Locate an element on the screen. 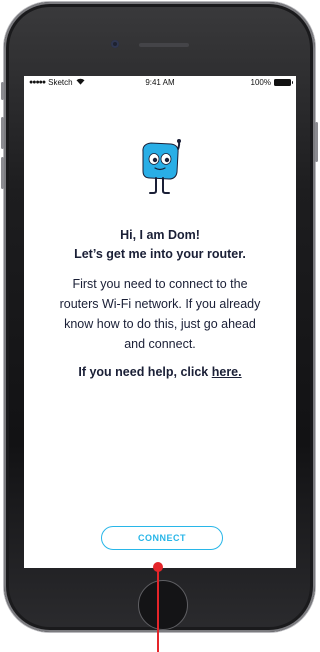 The image size is (320, 652). robot-mascot-icon is located at coordinates (161, 166).